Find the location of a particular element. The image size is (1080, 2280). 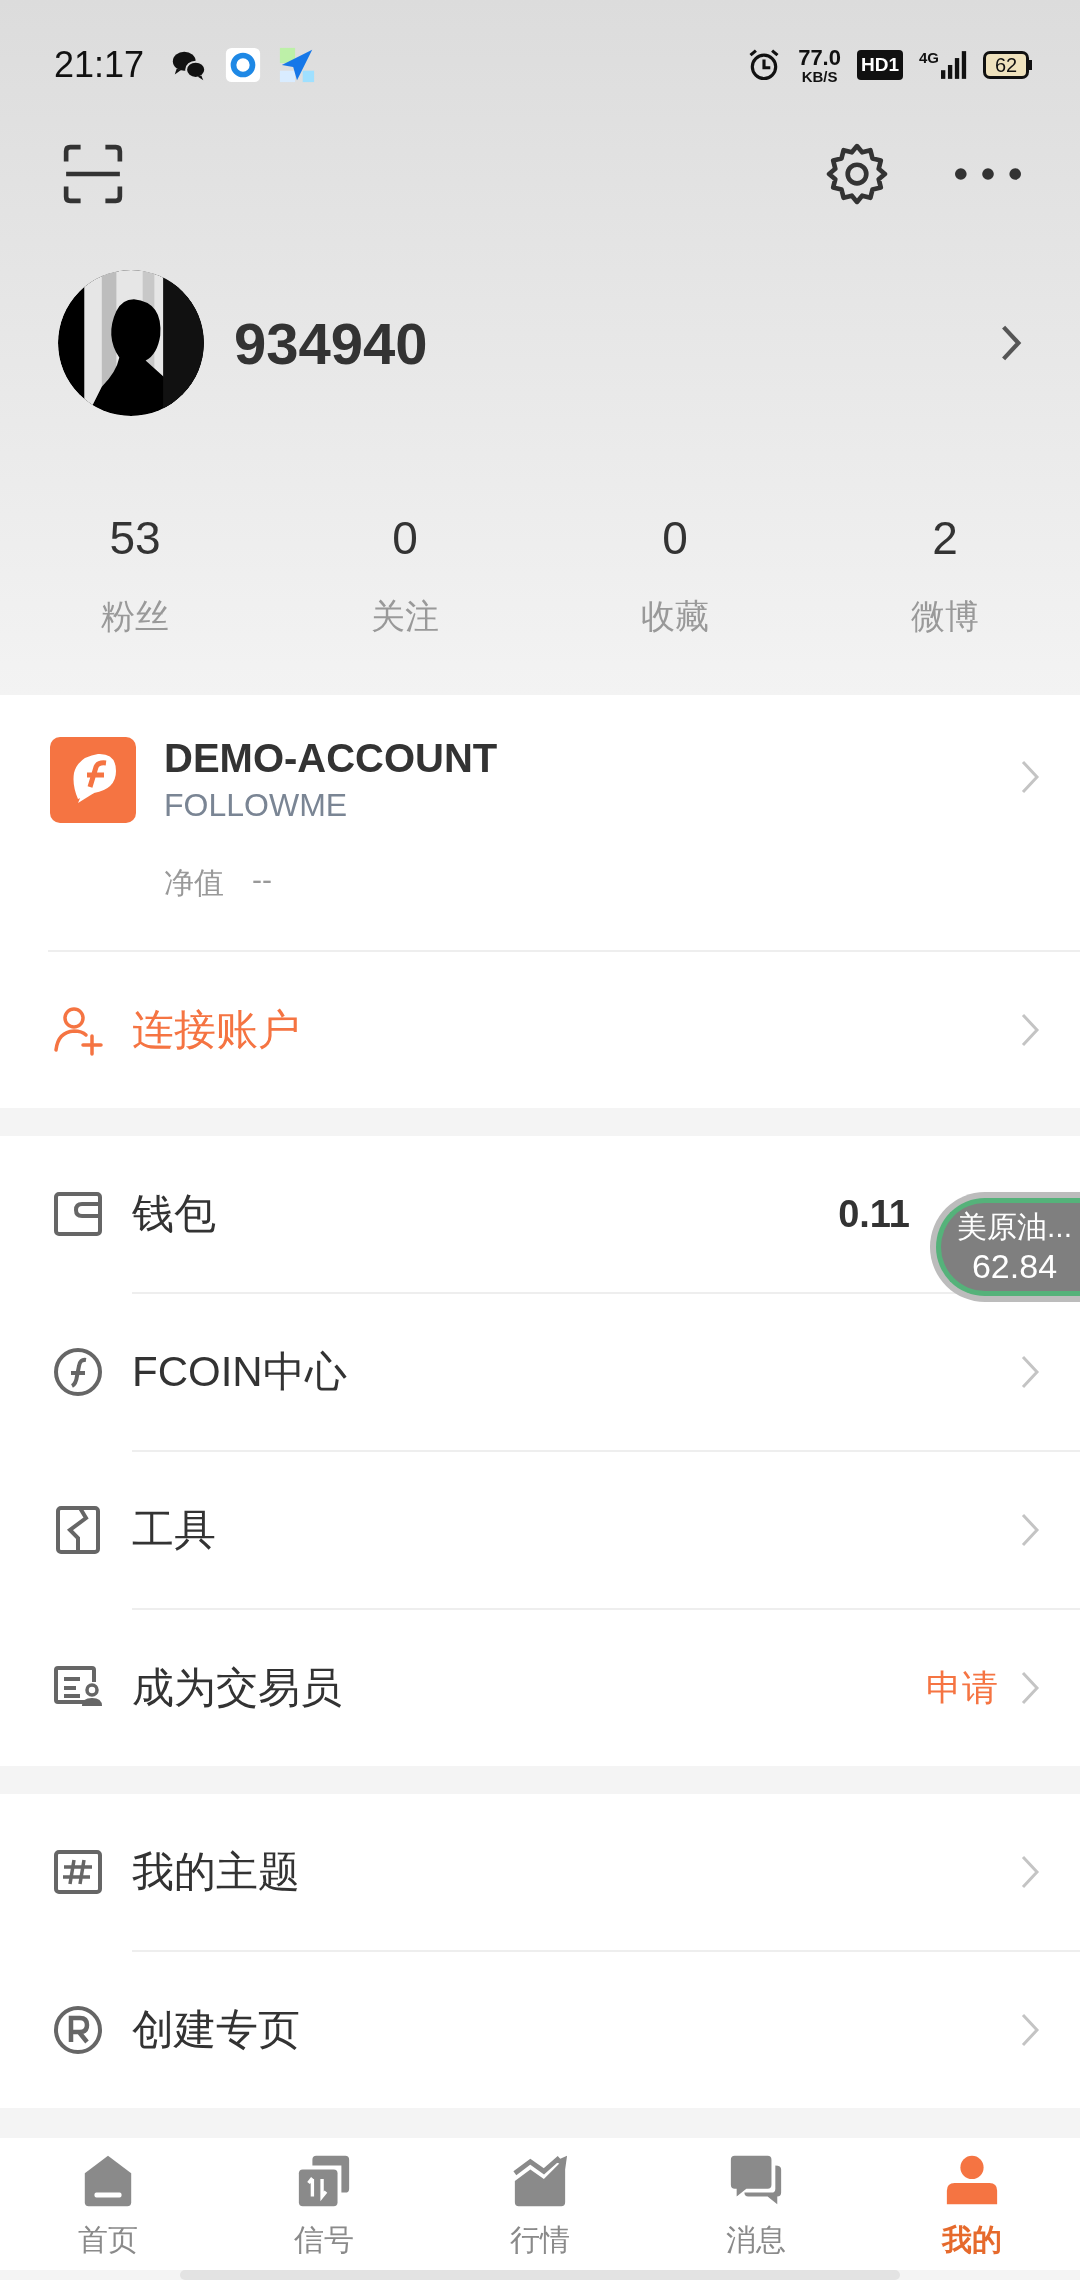

menu-item: 我的主题 is located at coordinates (216, 1872).